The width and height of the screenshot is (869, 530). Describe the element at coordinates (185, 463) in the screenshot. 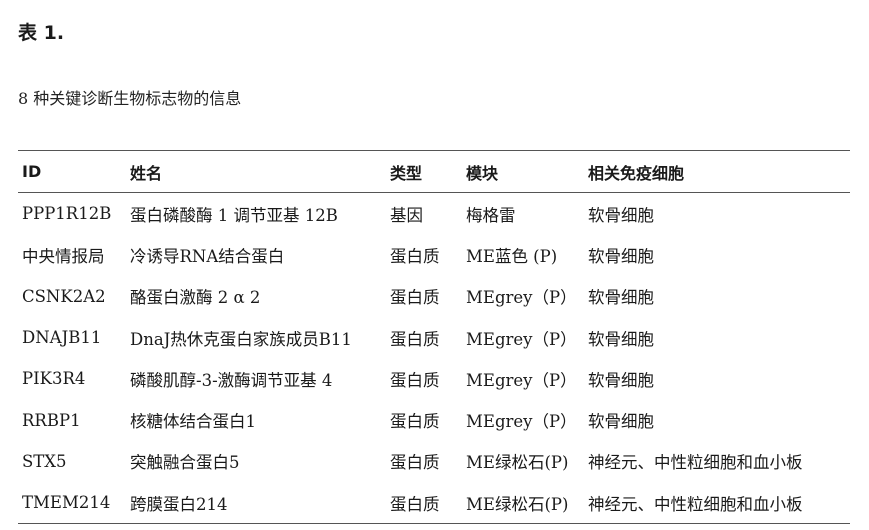

I see `cell-name: 突触融合蛋白5` at that location.